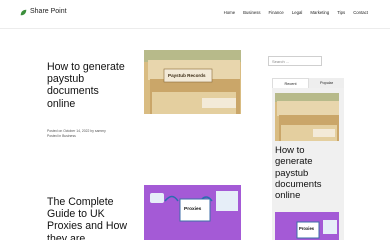  Describe the element at coordinates (87, 85) in the screenshot. I see `post-title: How to generate paystub documents online` at that location.